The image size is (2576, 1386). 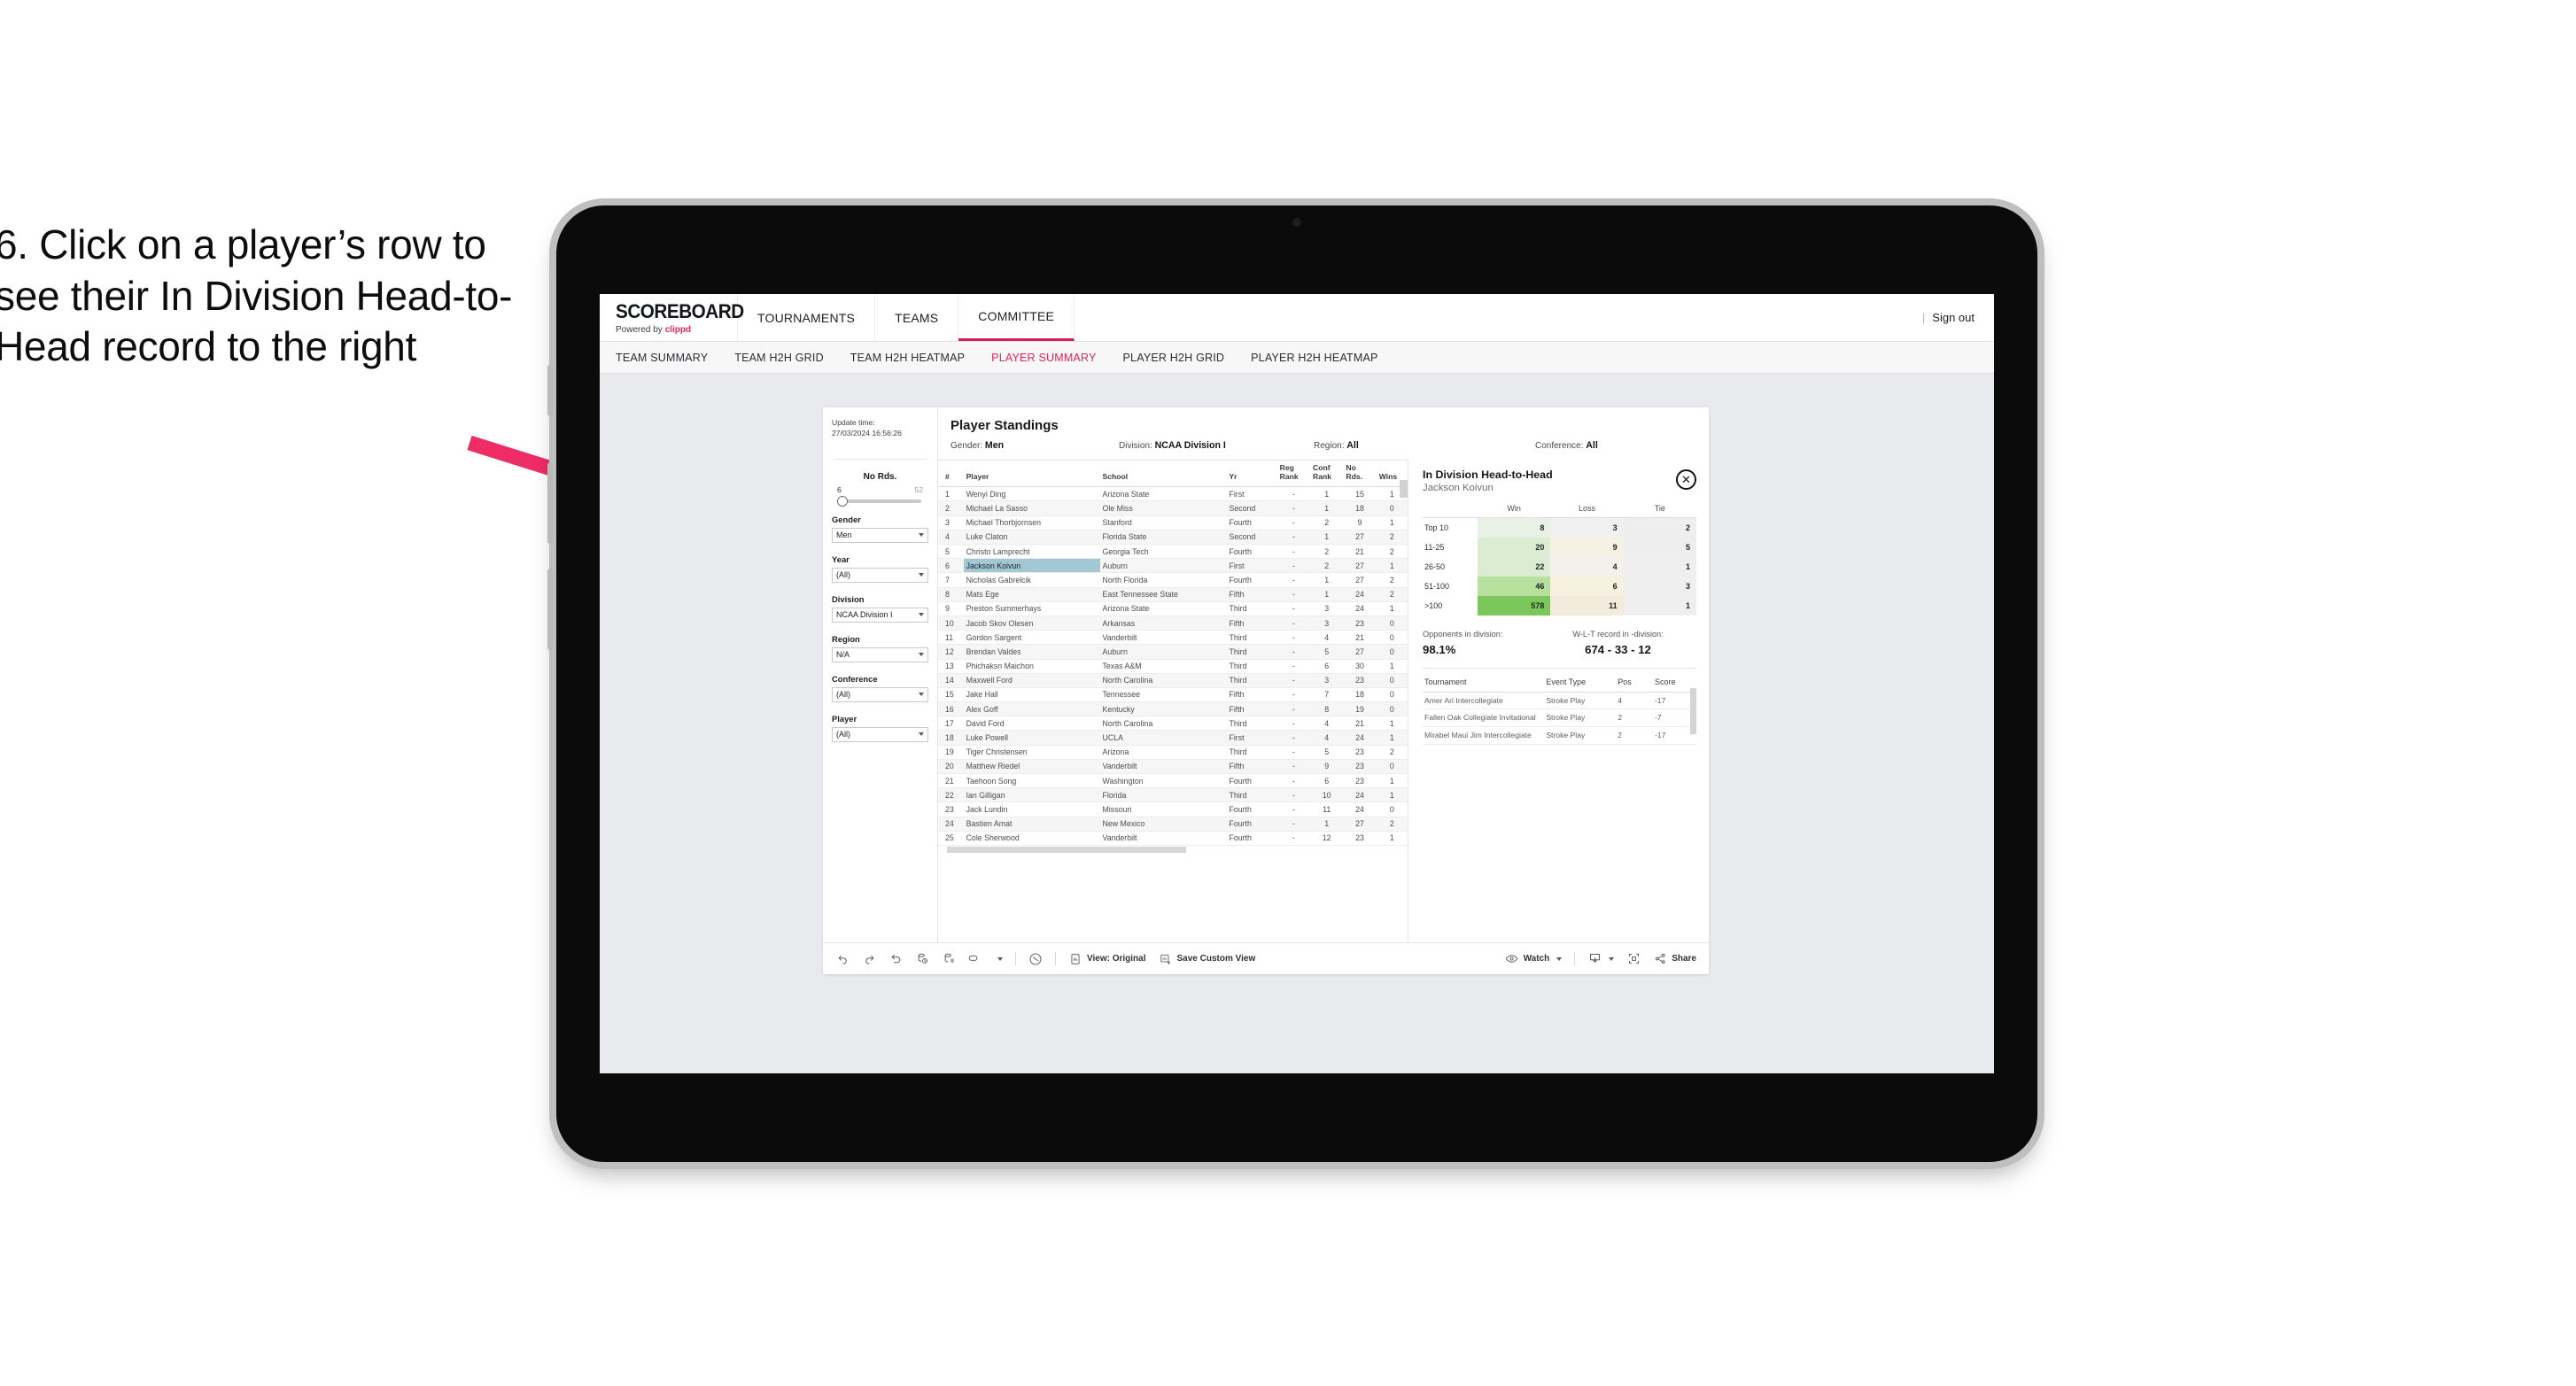 What do you see at coordinates (1173, 508) in the screenshot?
I see `table-row: 2 Michael La Sasso Ole Miss Second -1 18 0` at bounding box center [1173, 508].